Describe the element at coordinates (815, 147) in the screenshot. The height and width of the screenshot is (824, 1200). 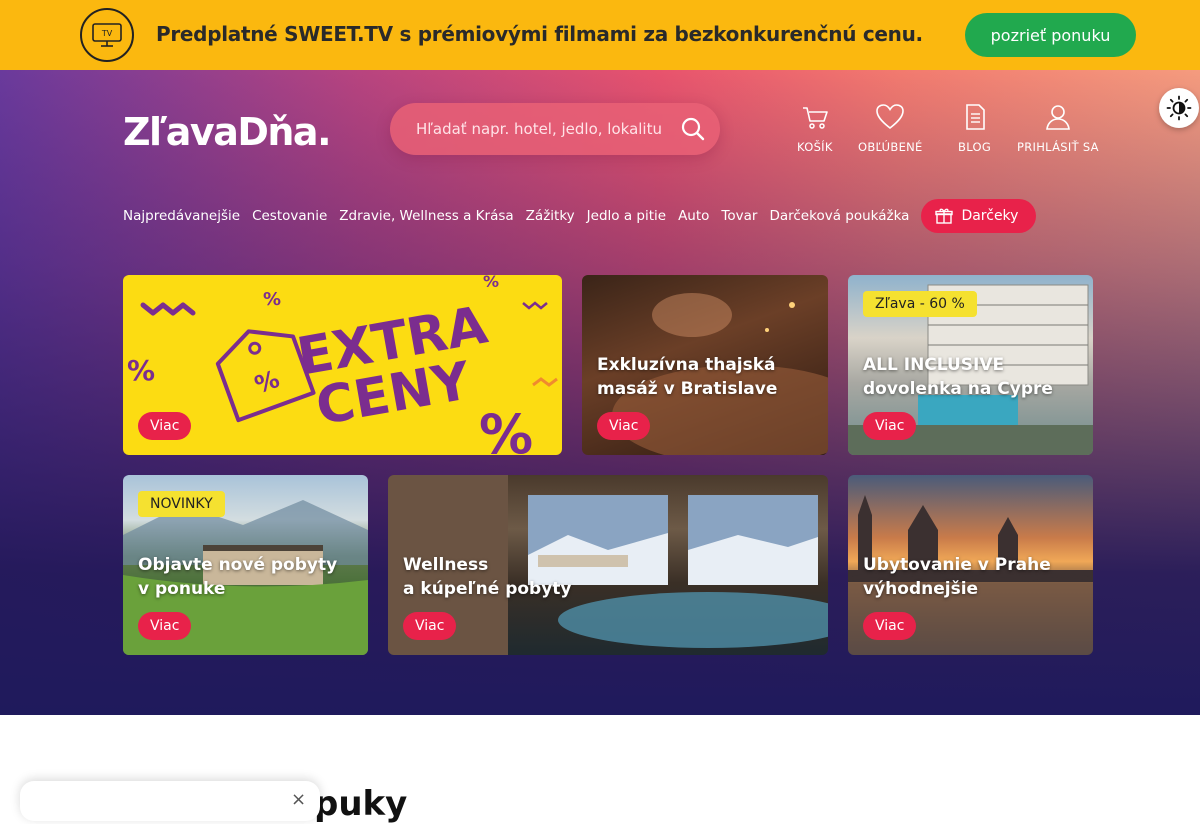
I see `cart-label: KOŠÍK` at that location.